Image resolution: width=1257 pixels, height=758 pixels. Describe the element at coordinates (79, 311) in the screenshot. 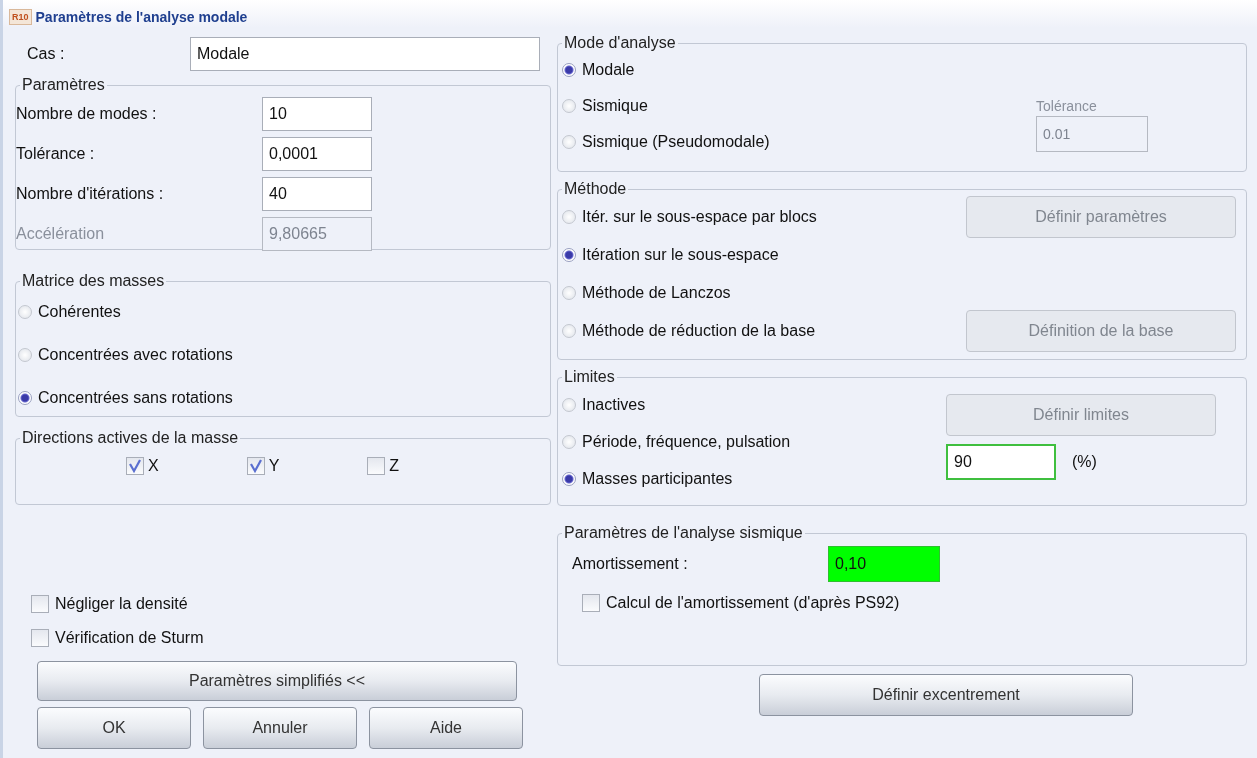

I see `radio-label: Cohérentes` at that location.